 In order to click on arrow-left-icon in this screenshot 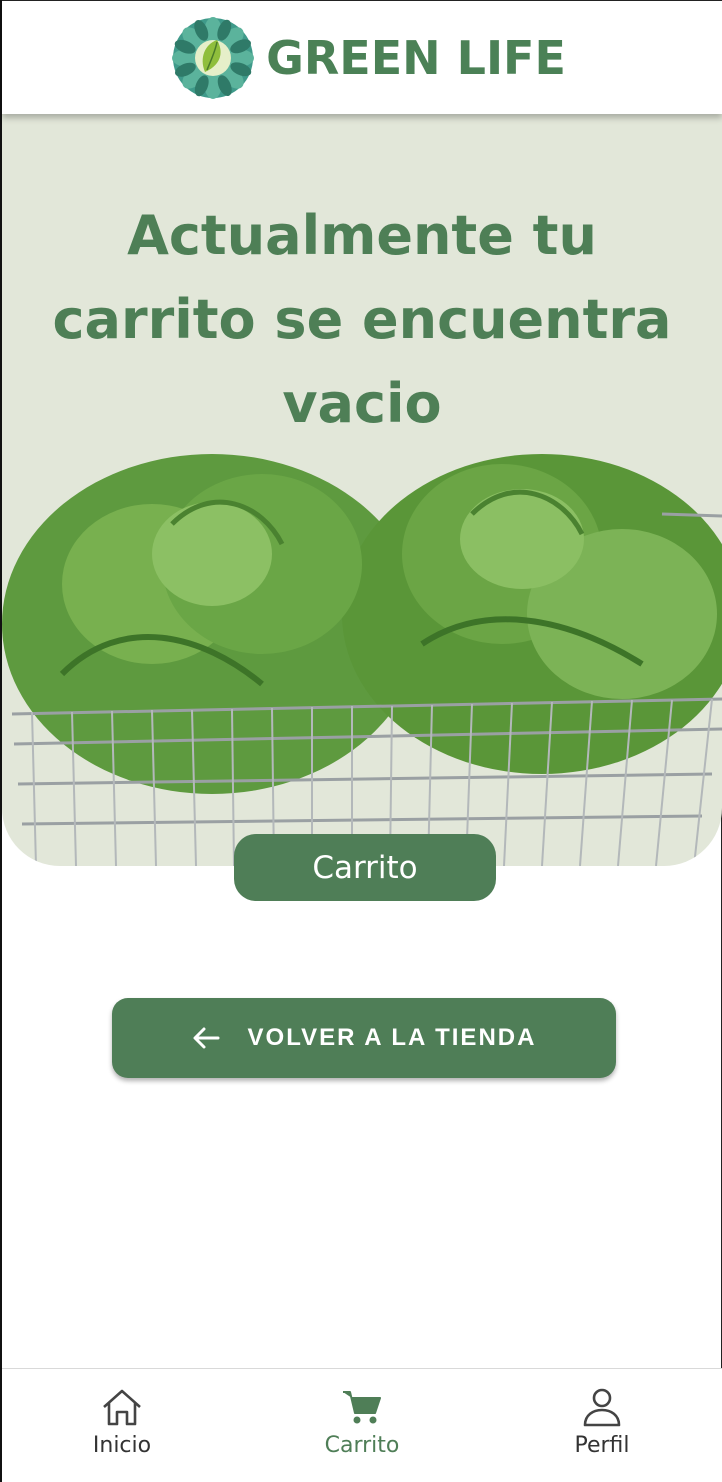, I will do `click(206, 1038)`.